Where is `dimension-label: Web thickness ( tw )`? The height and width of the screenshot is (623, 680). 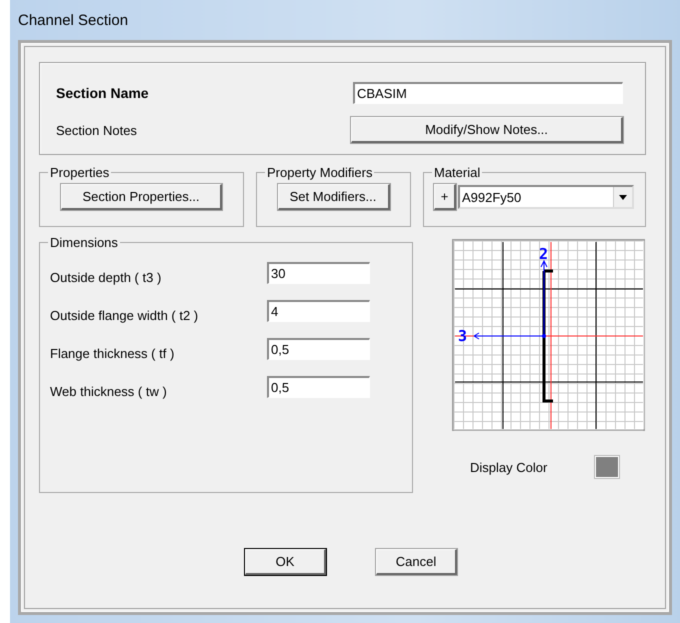
dimension-label: Web thickness ( tw ) is located at coordinates (108, 391).